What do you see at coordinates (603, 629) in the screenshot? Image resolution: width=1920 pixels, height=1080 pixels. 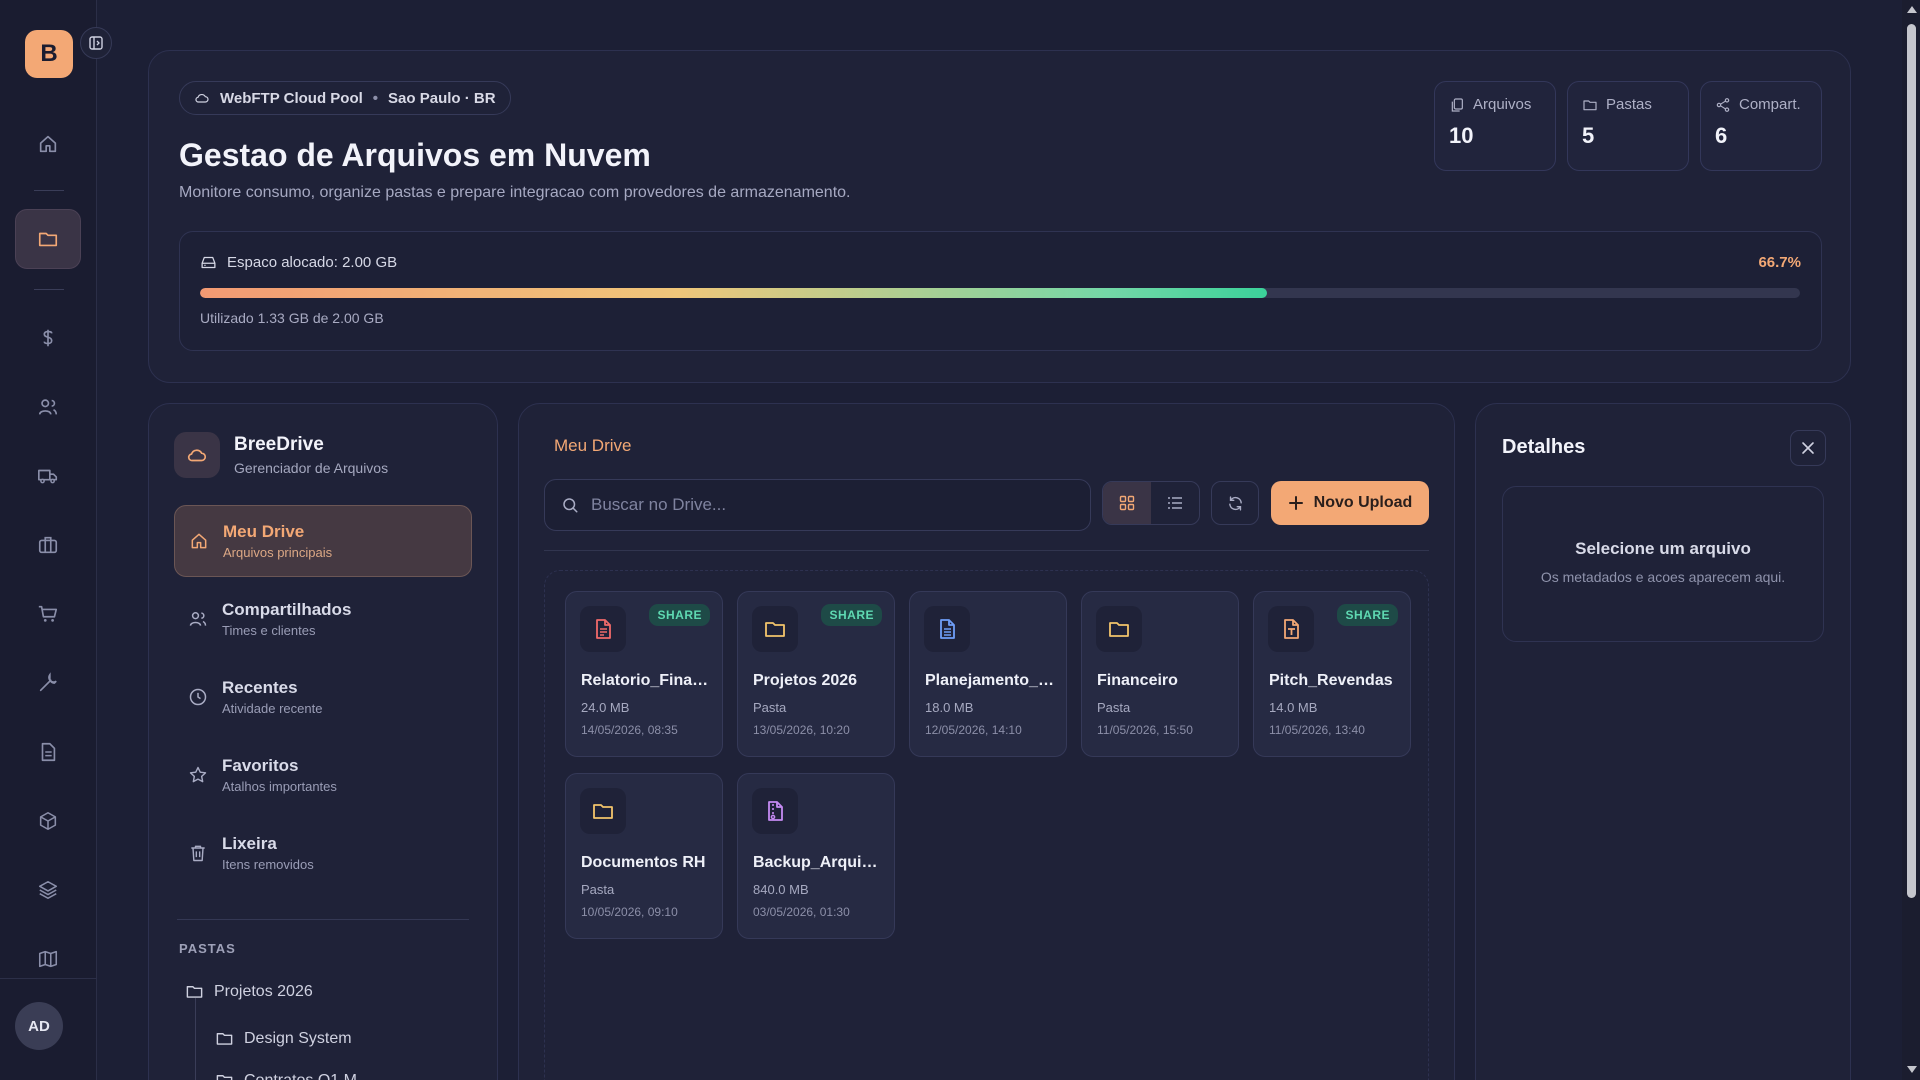 I see `pdf-icon` at bounding box center [603, 629].